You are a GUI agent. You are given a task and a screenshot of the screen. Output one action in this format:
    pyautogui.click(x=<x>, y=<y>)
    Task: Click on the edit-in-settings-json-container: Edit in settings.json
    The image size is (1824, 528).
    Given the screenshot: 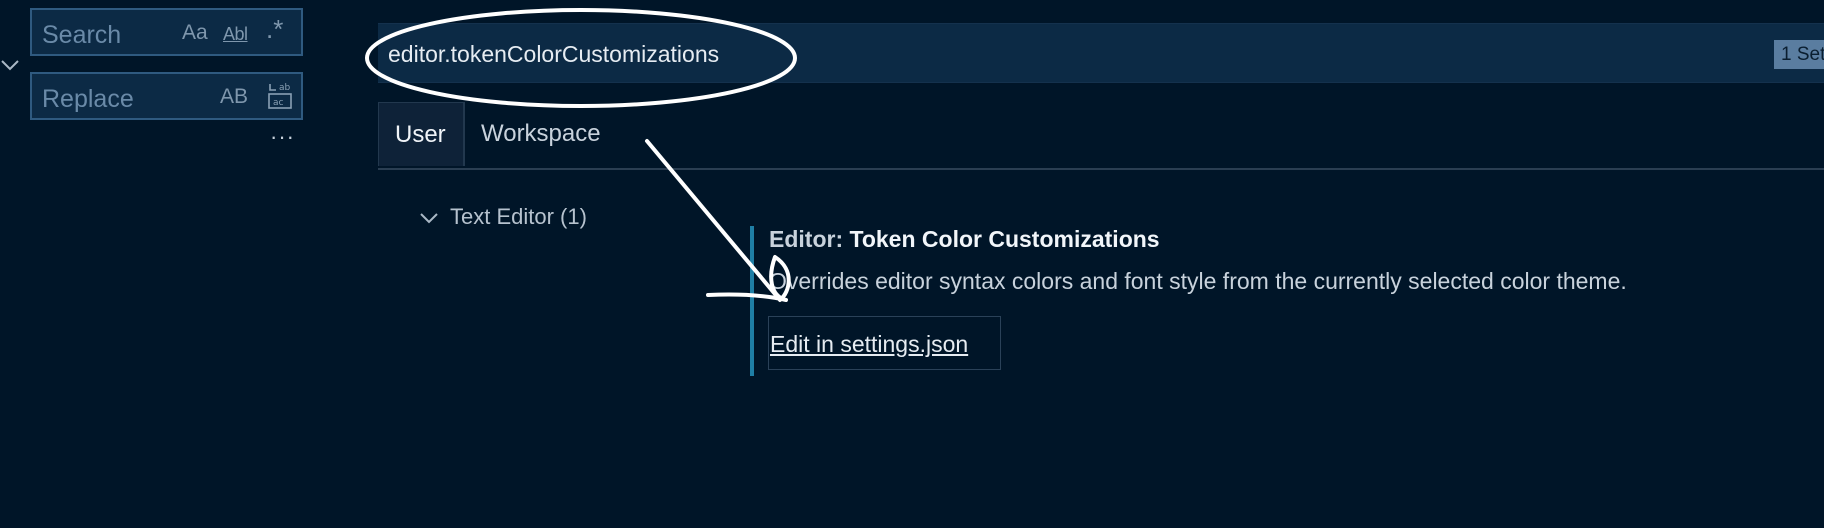 What is the action you would take?
    pyautogui.click(x=884, y=343)
    